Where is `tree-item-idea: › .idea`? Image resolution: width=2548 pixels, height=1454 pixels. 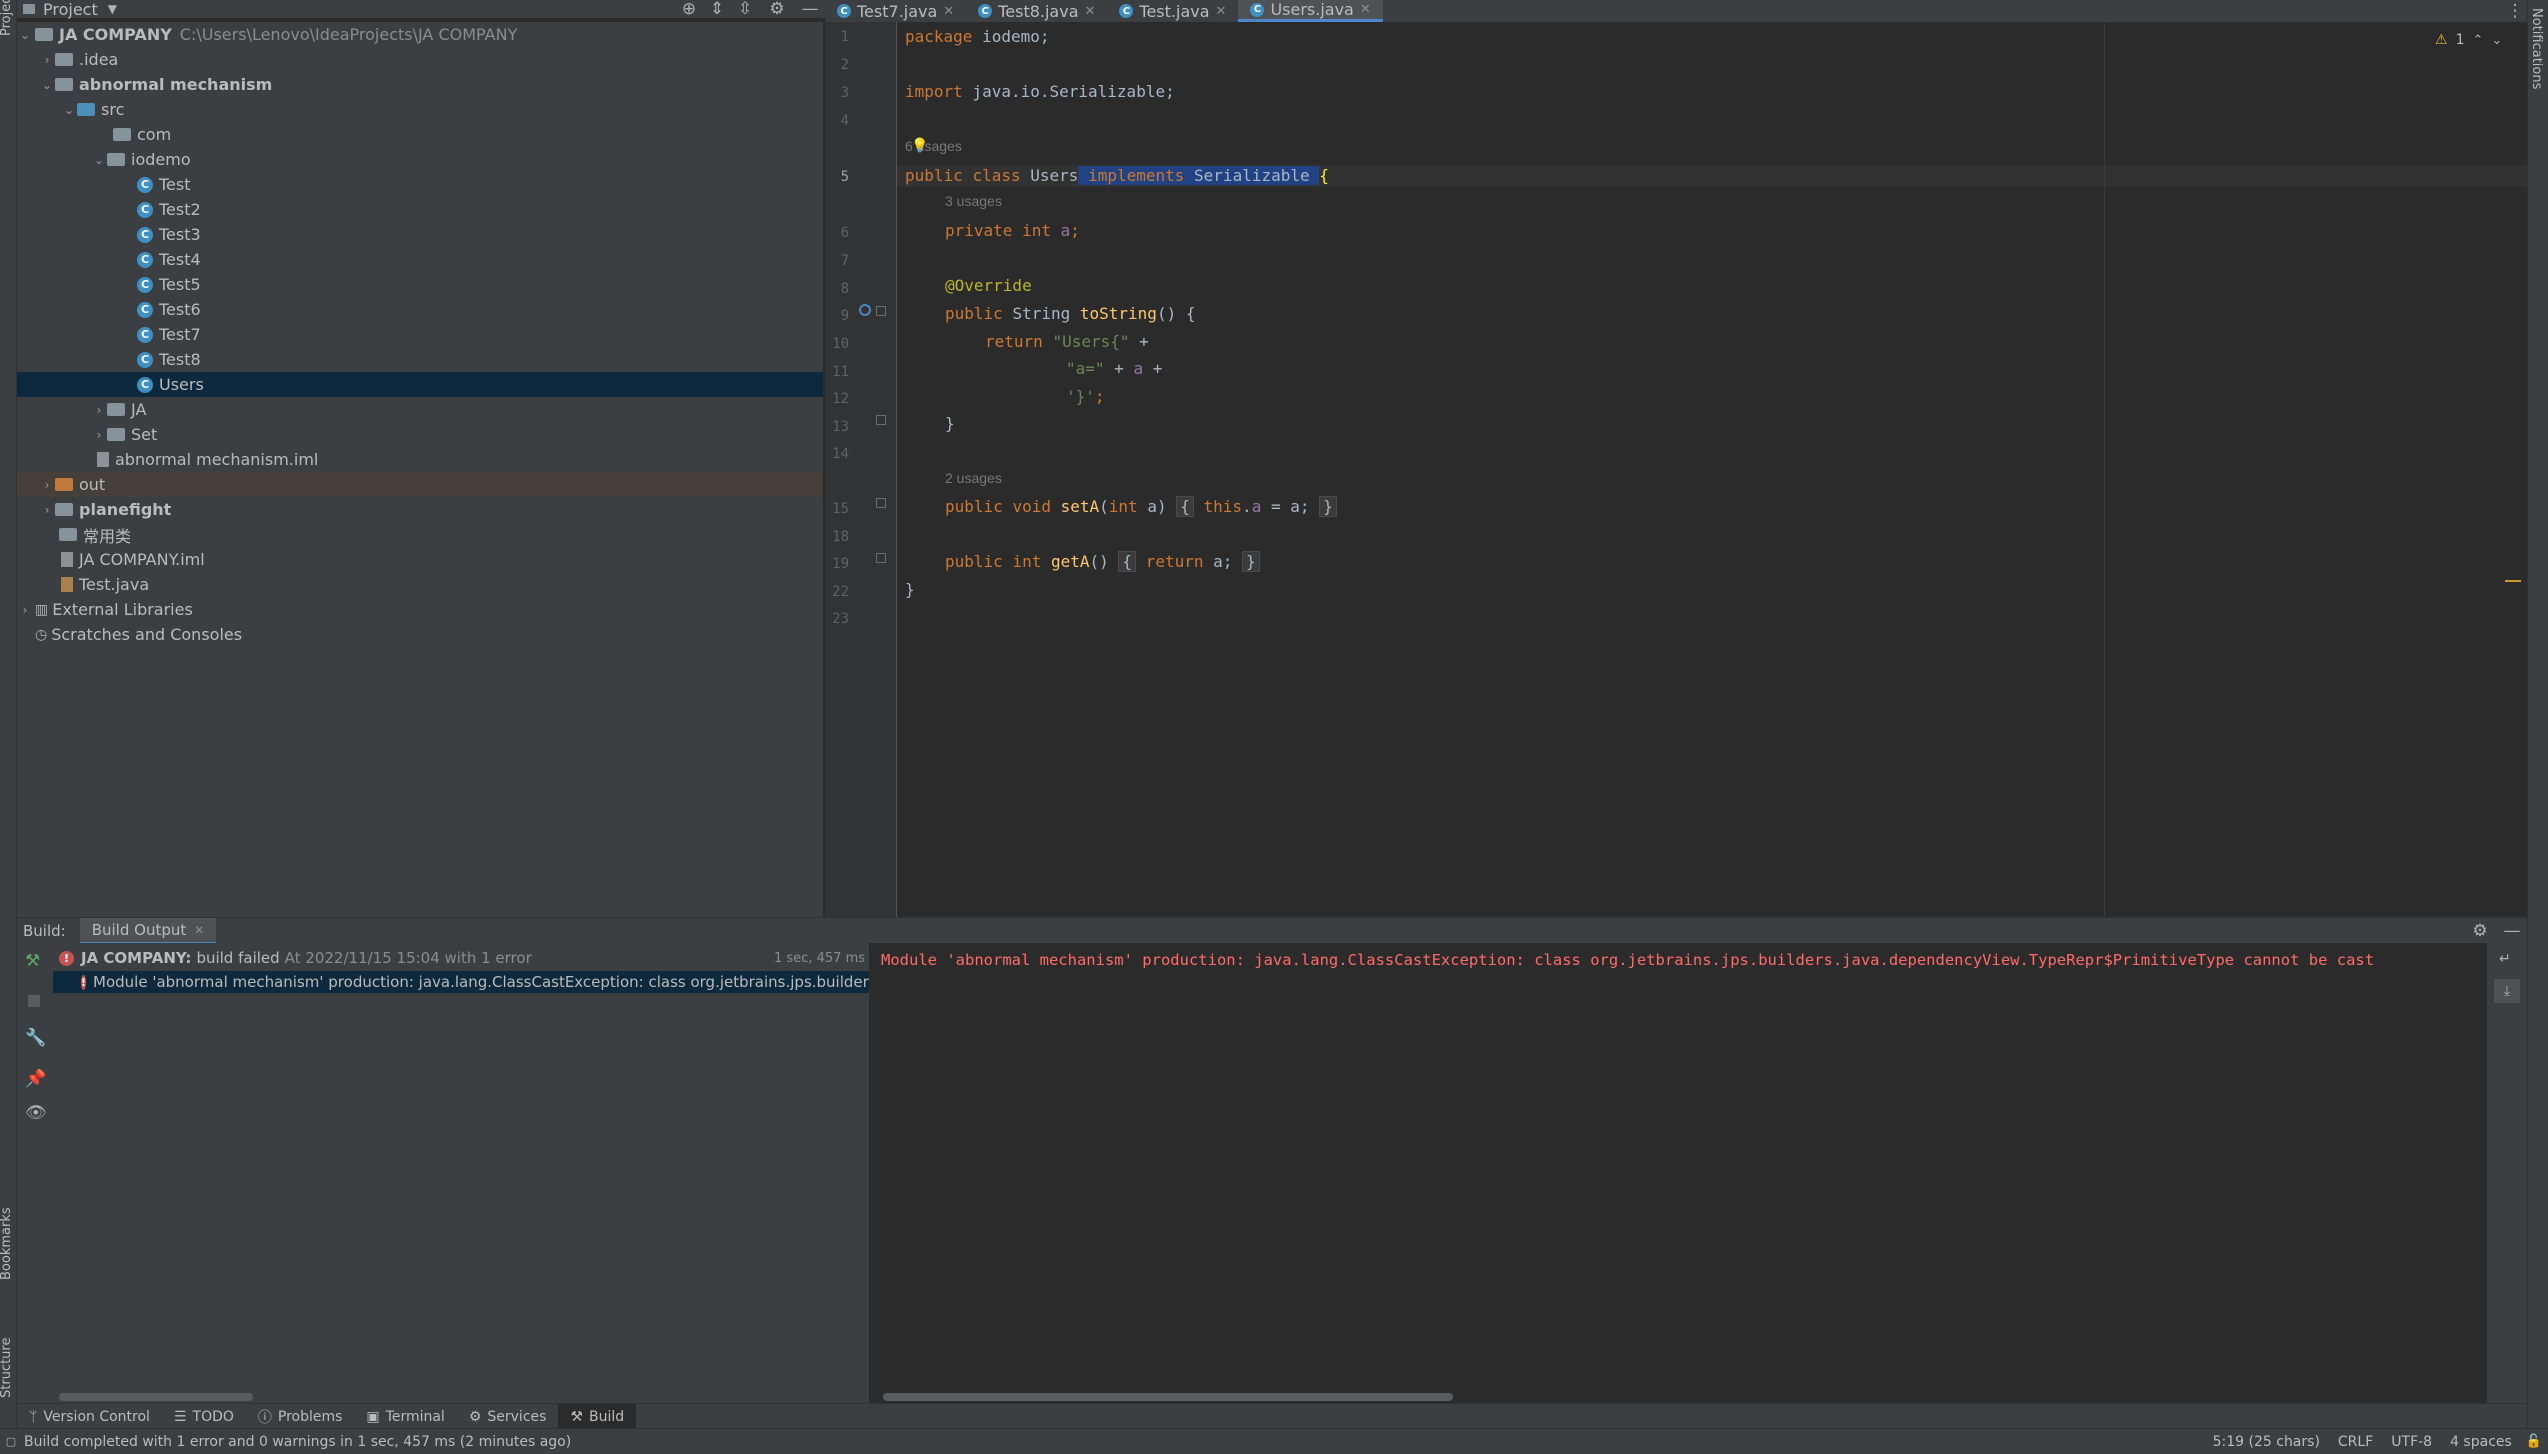 tree-item-idea: › .idea is located at coordinates (420, 59).